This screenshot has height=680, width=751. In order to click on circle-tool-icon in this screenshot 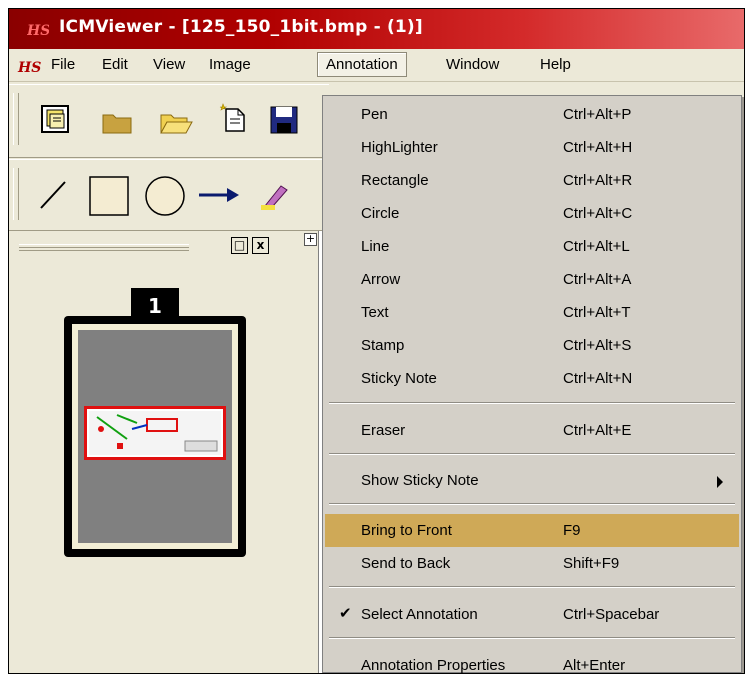, I will do `click(165, 196)`.